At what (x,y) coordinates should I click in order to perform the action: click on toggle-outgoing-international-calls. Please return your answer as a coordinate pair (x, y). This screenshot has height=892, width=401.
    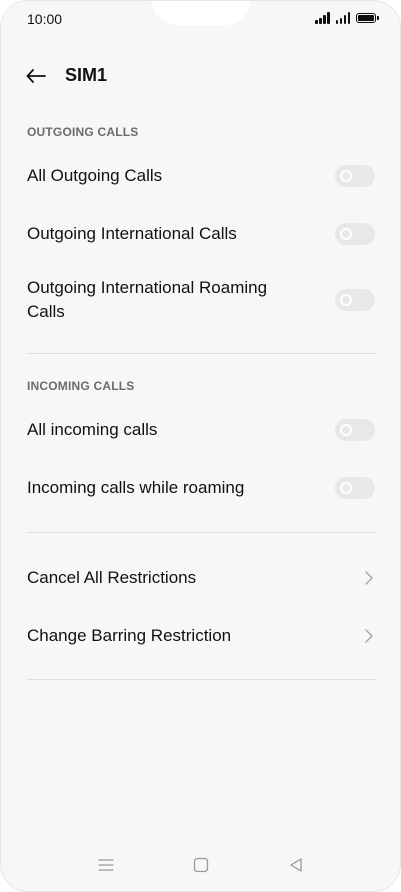
    Looking at the image, I should click on (355, 234).